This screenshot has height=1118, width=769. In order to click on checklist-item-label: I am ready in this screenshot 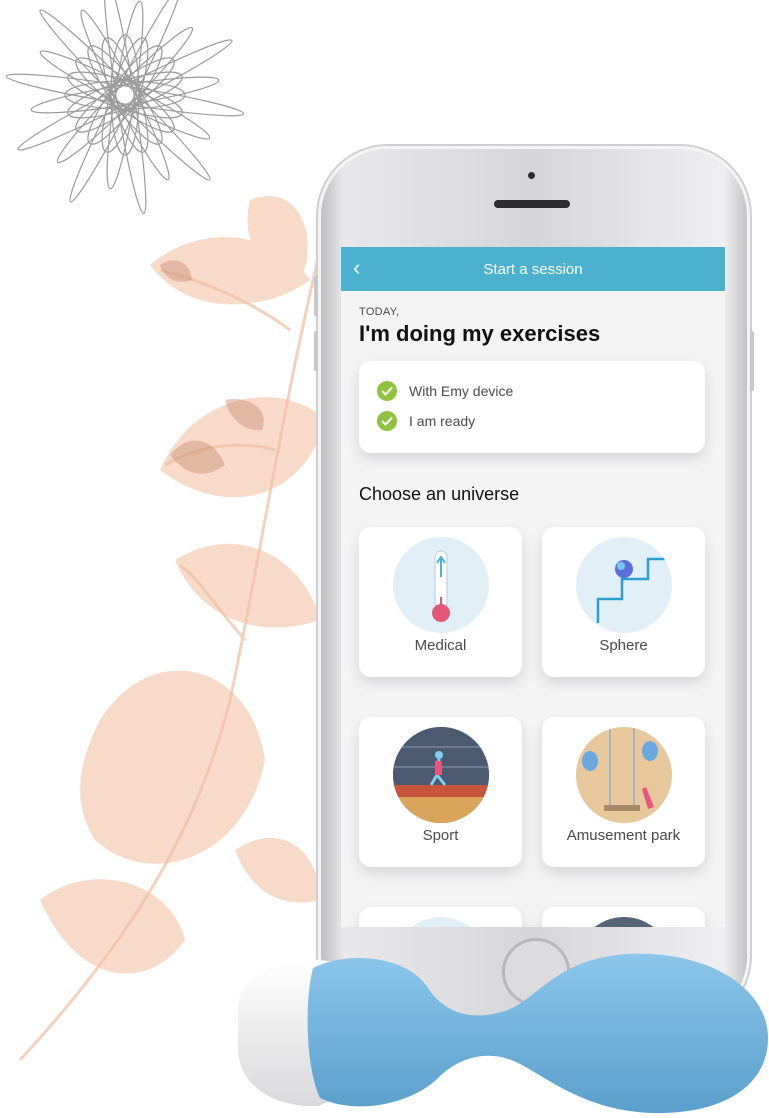, I will do `click(442, 421)`.